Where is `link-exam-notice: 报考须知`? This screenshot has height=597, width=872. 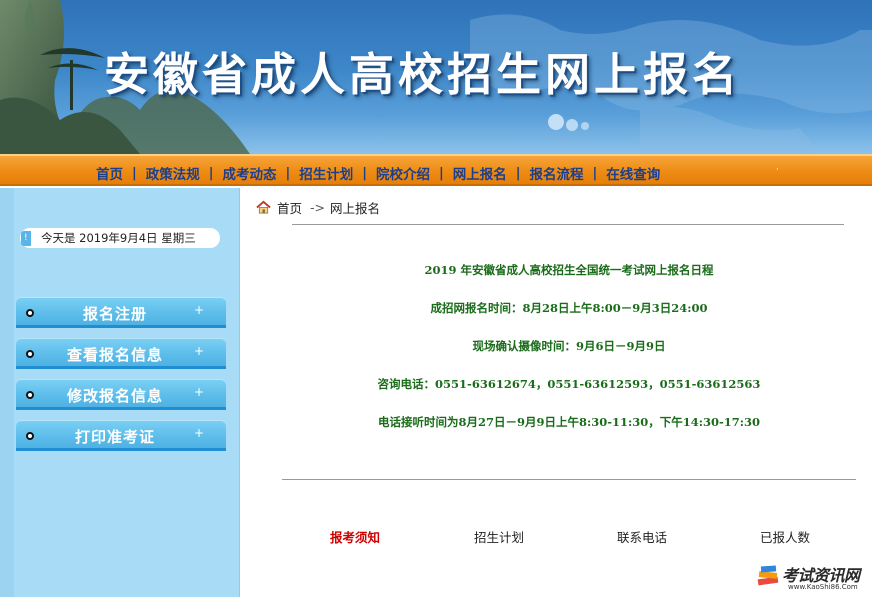
link-exam-notice: 报考须知 is located at coordinates (355, 536).